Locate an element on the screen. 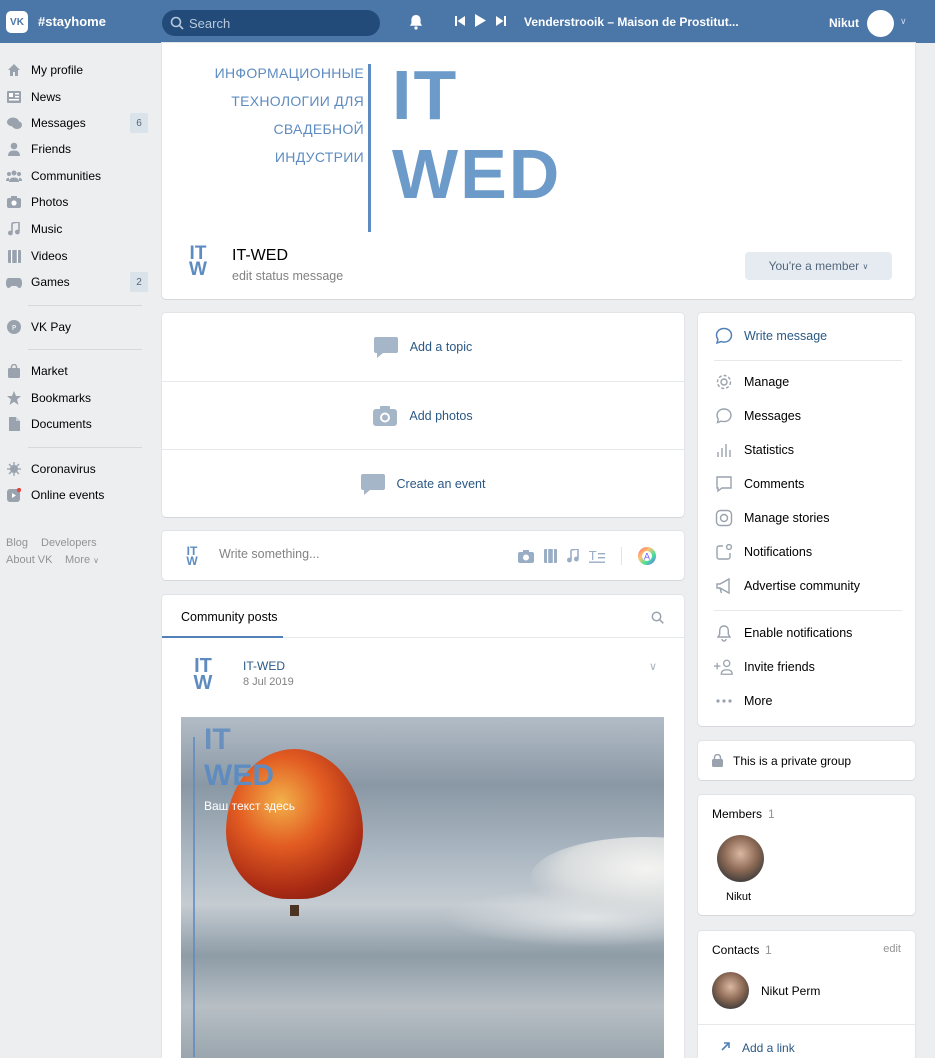 Image resolution: width=935 pixels, height=1058 pixels. add-topic-button: Add a topic is located at coordinates (423, 347).